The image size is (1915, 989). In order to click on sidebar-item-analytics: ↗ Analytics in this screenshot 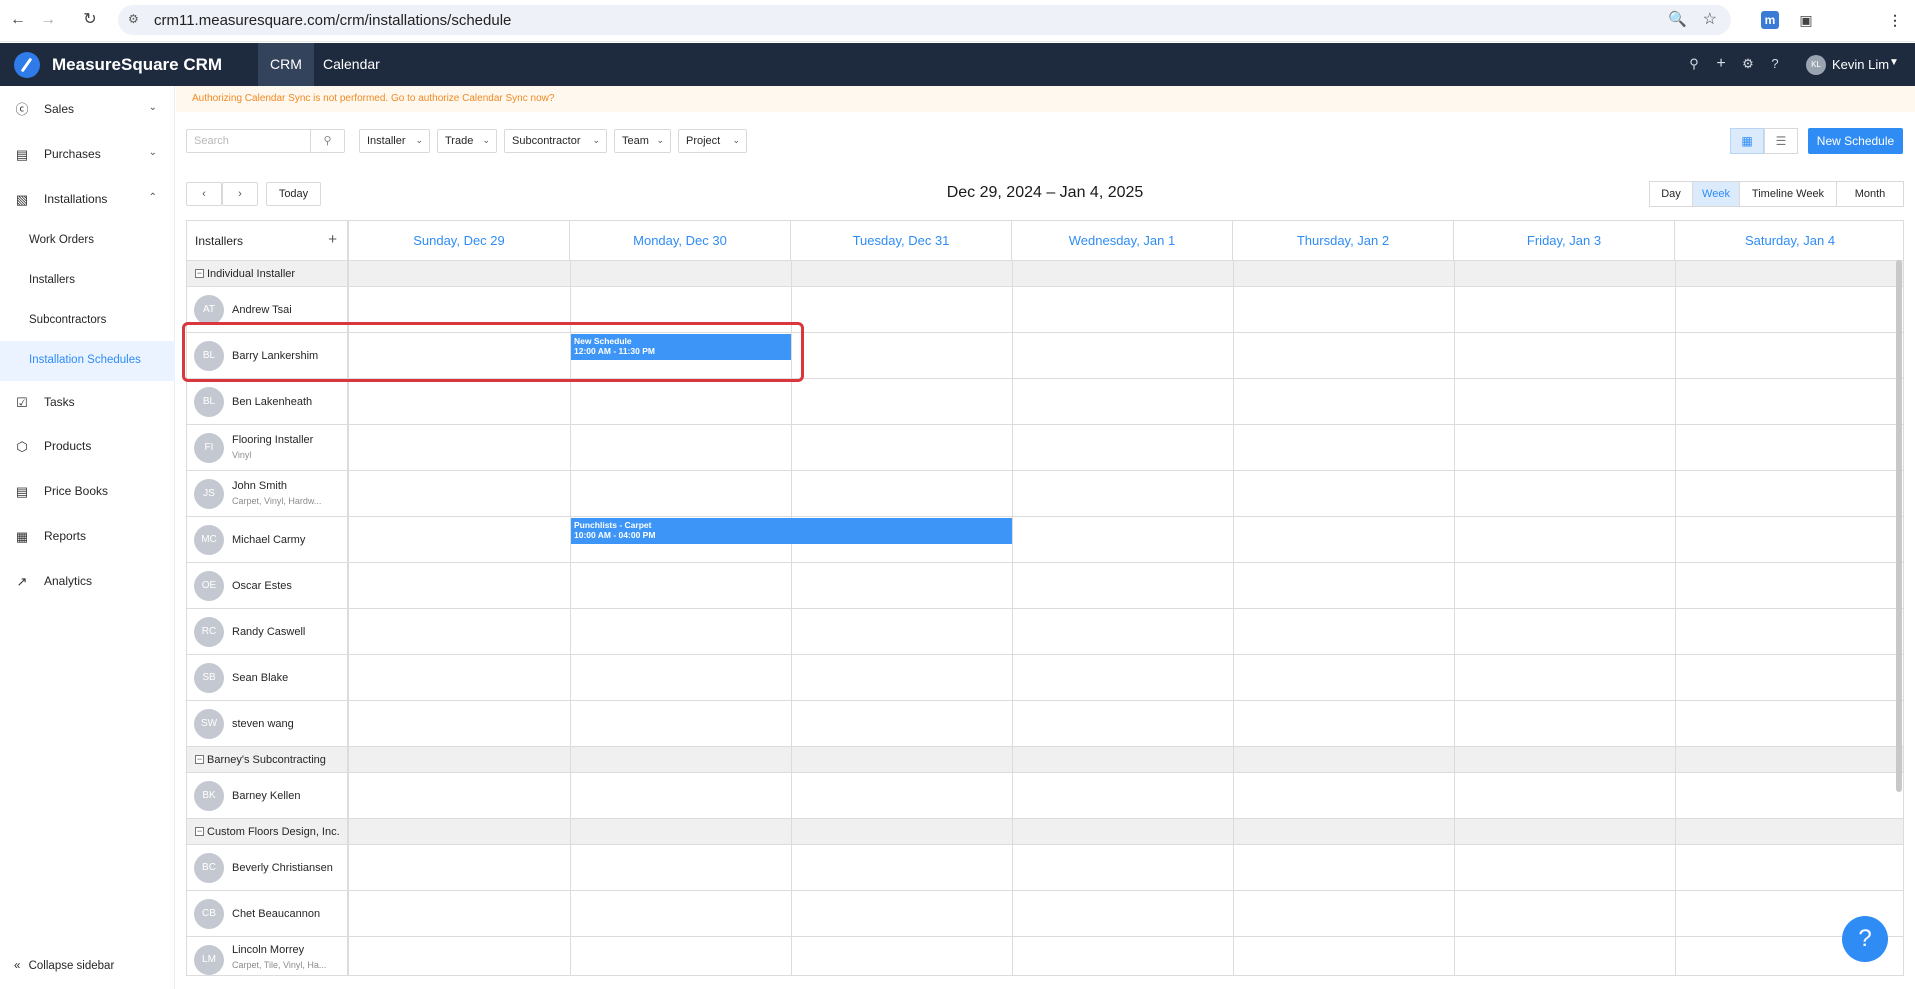, I will do `click(87, 582)`.